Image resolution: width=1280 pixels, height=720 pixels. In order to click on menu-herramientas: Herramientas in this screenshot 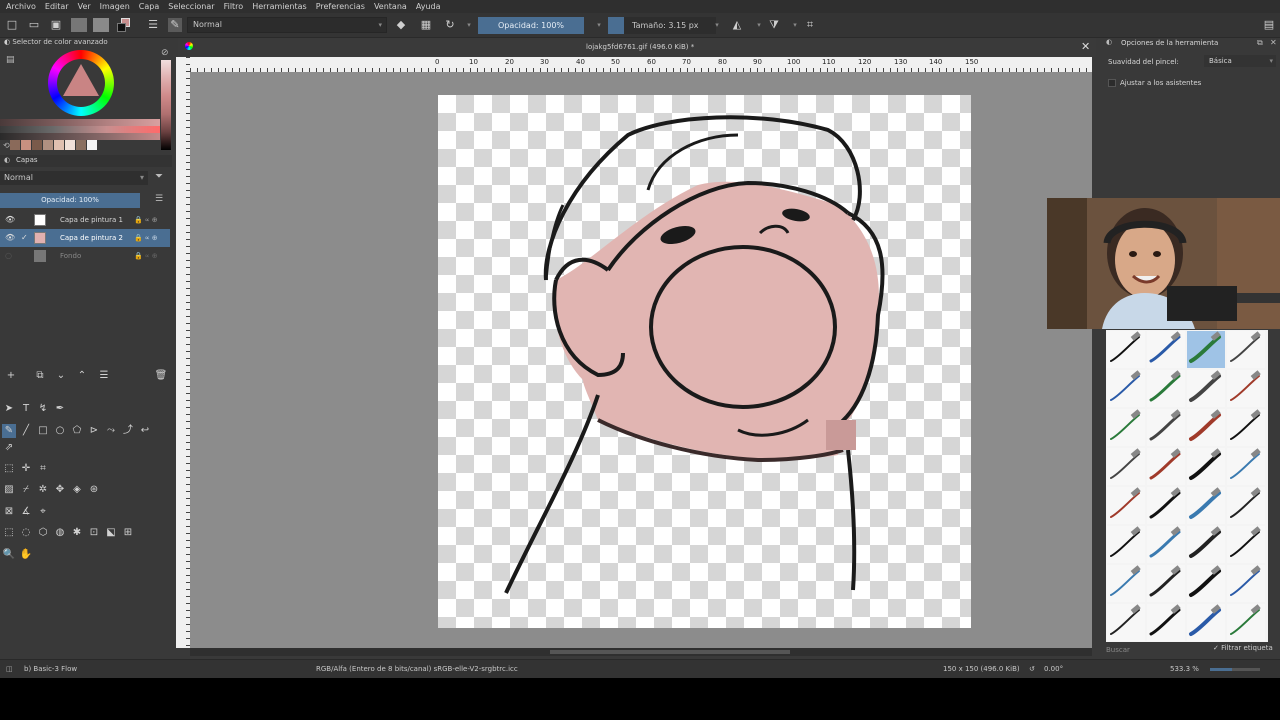, I will do `click(279, 6)`.